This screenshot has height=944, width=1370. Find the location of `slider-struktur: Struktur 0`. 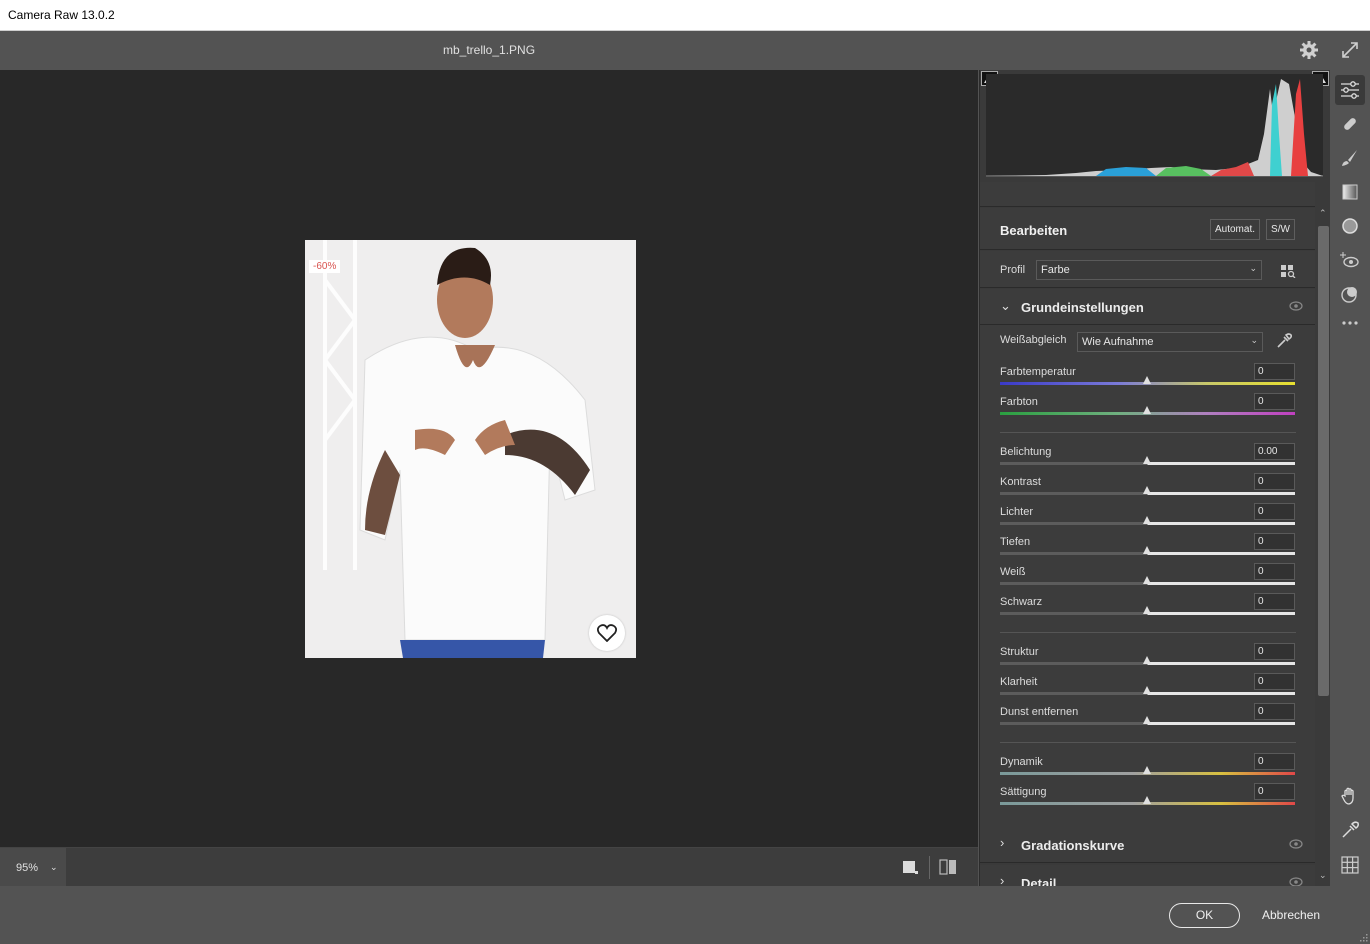

slider-struktur: Struktur 0 is located at coordinates (1148, 659).